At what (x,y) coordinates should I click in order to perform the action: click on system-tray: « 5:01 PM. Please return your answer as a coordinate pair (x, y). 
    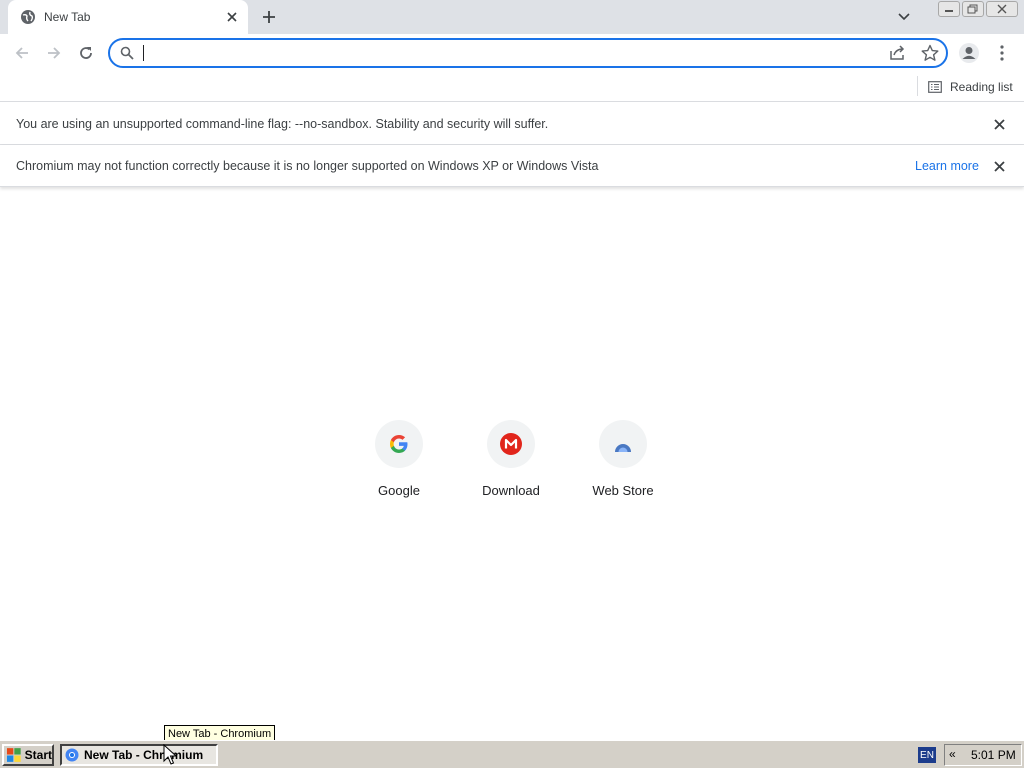
    Looking at the image, I should click on (983, 755).